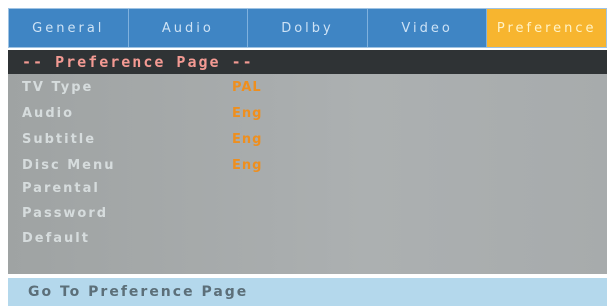 The height and width of the screenshot is (306, 607). I want to click on setting-value-audio: Eng, so click(247, 113).